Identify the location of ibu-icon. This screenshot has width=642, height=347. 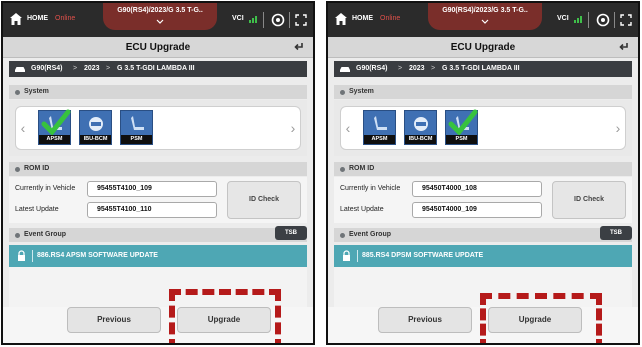
(421, 124).